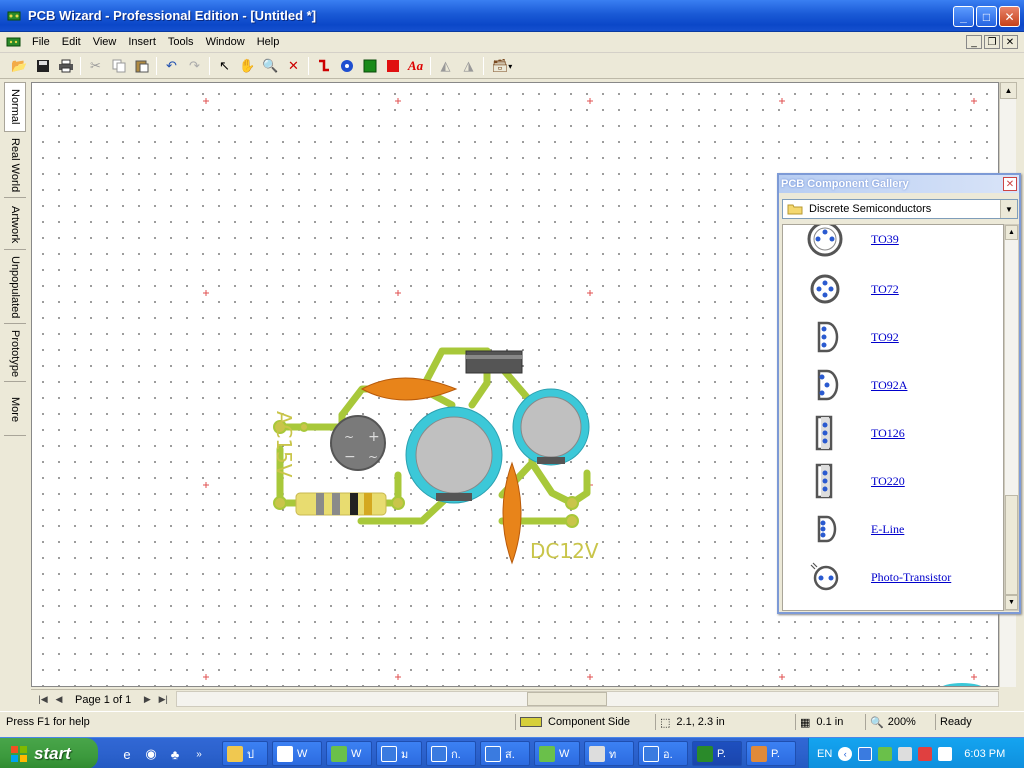  What do you see at coordinates (59, 699) in the screenshot?
I see `prev-page-button: ◀` at bounding box center [59, 699].